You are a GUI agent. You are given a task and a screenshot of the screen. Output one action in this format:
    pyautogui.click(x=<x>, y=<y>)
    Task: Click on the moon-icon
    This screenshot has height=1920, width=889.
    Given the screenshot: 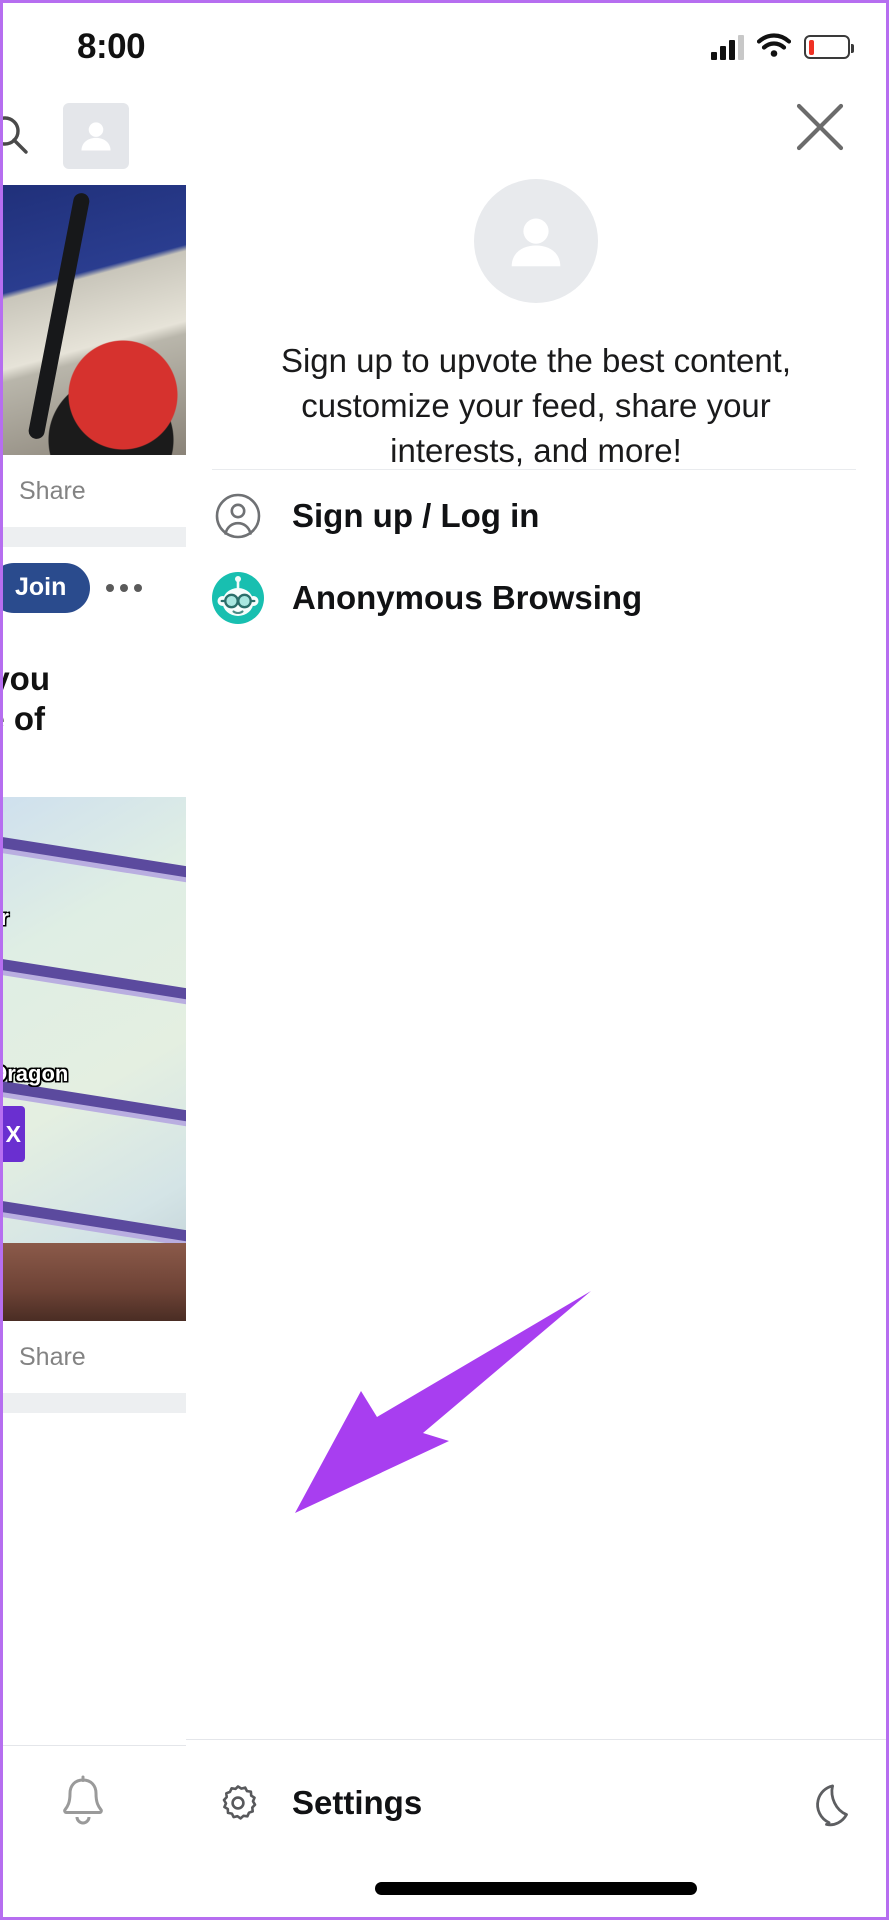 What is the action you would take?
    pyautogui.click(x=824, y=1807)
    